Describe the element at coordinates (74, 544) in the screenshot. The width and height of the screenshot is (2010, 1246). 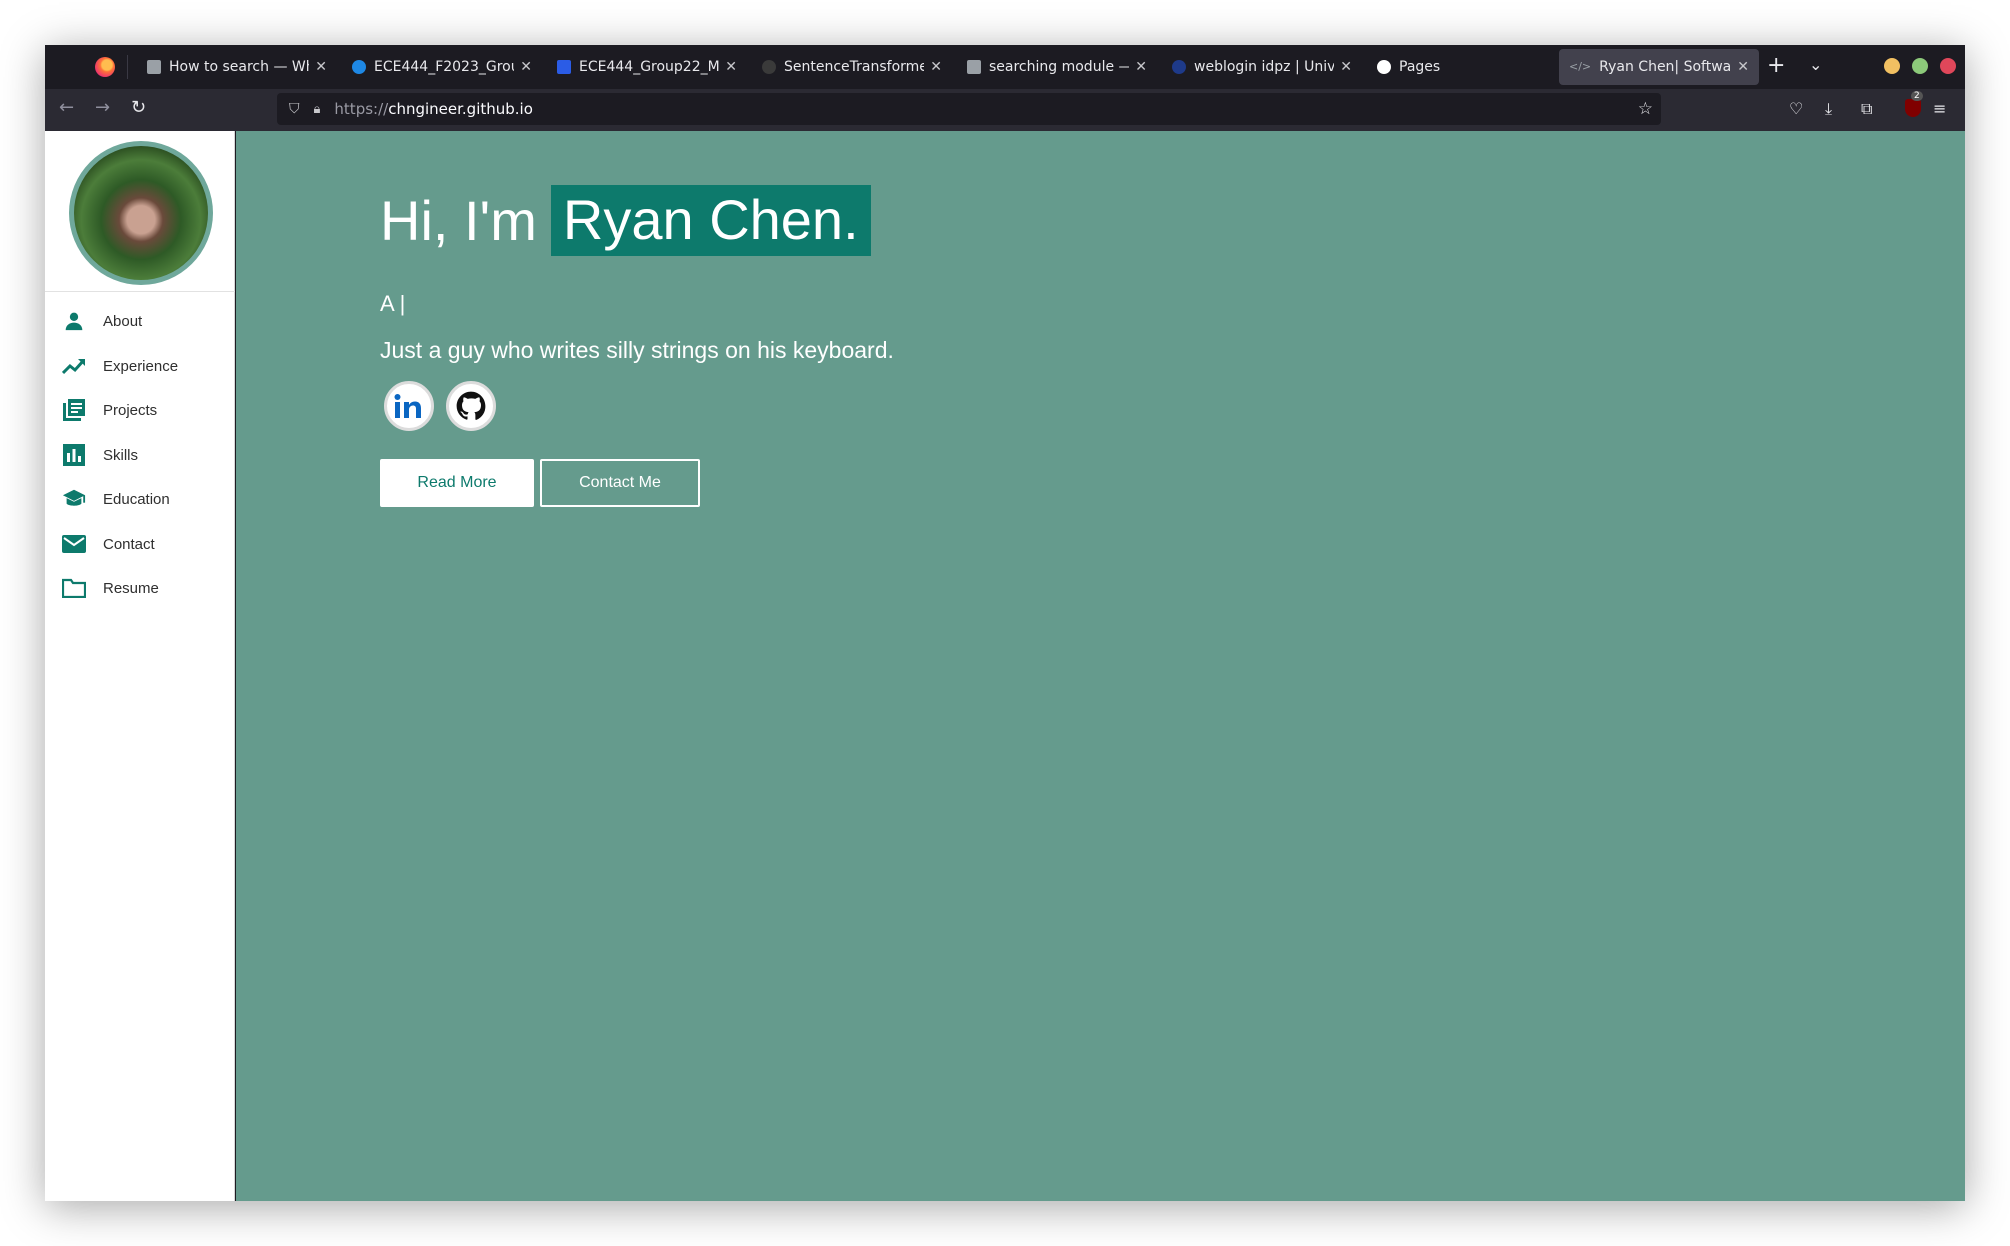
I see `email-icon` at that location.